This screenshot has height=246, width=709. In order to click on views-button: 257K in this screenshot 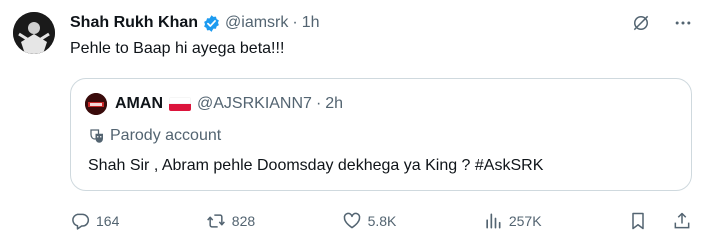, I will do `click(512, 221)`.